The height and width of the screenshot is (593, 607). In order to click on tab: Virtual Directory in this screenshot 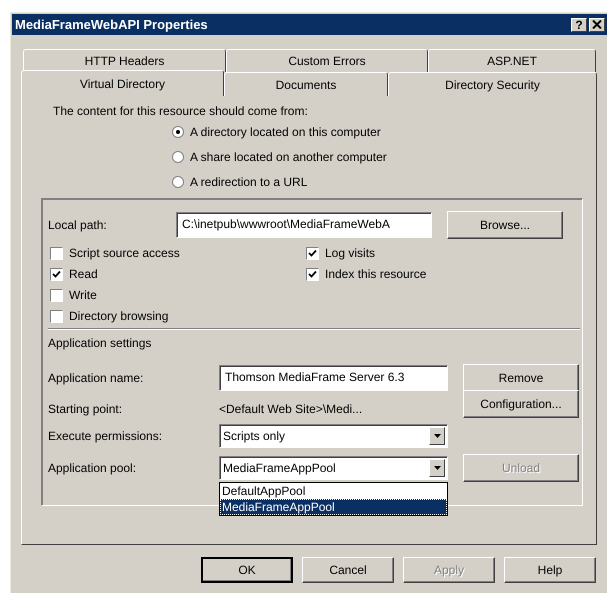, I will do `click(122, 83)`.